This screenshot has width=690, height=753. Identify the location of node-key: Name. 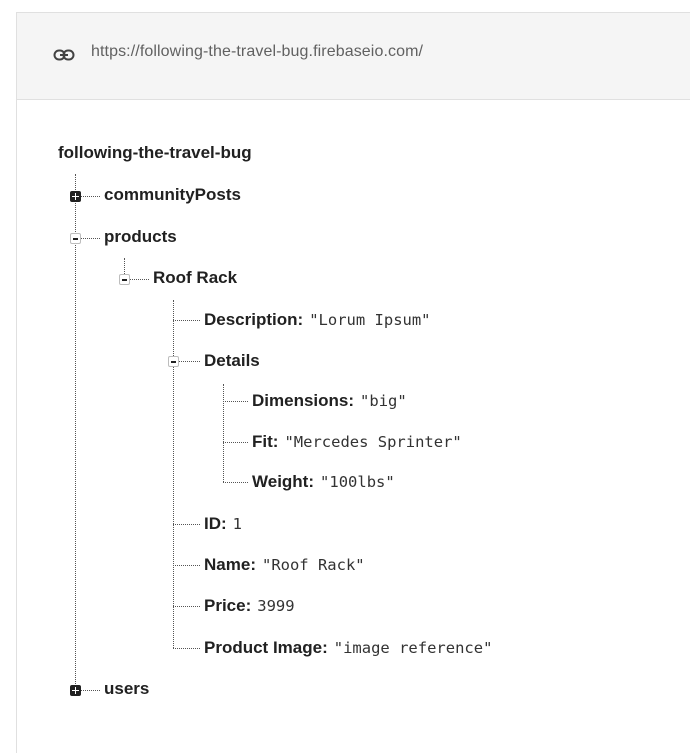
(227, 564).